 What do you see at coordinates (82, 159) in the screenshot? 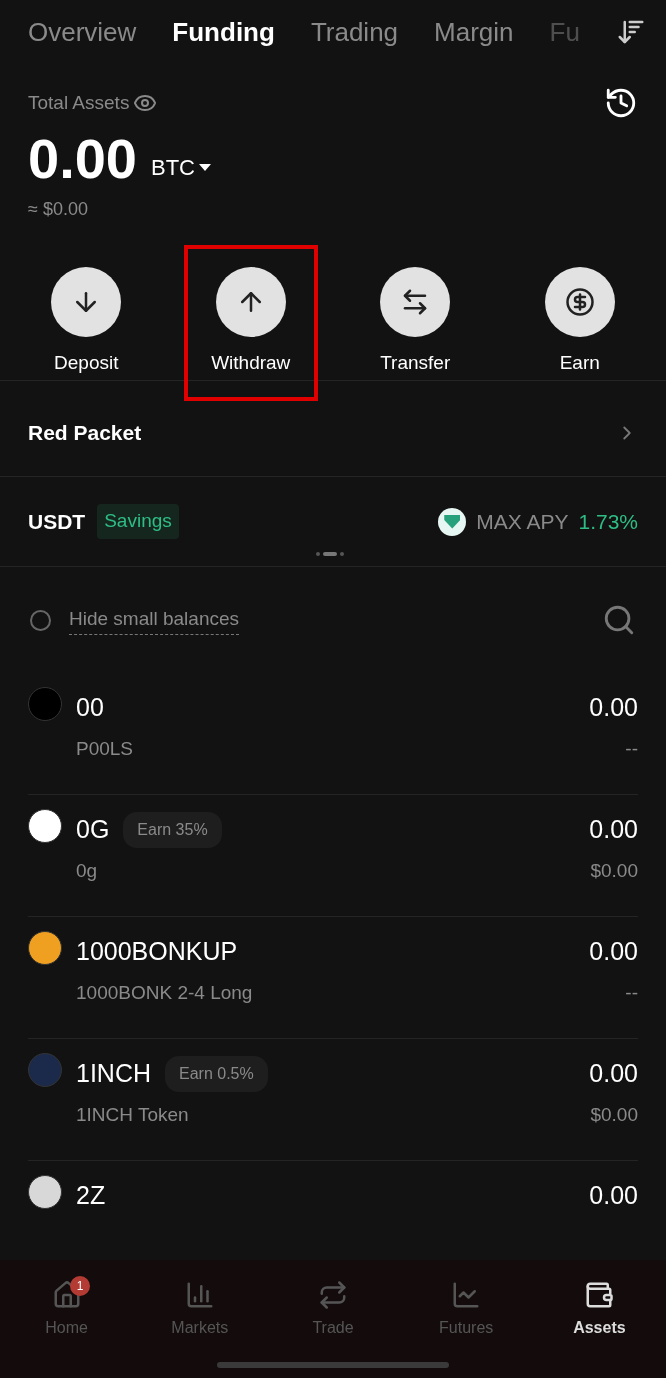
I see `total-amount: 0.00` at bounding box center [82, 159].